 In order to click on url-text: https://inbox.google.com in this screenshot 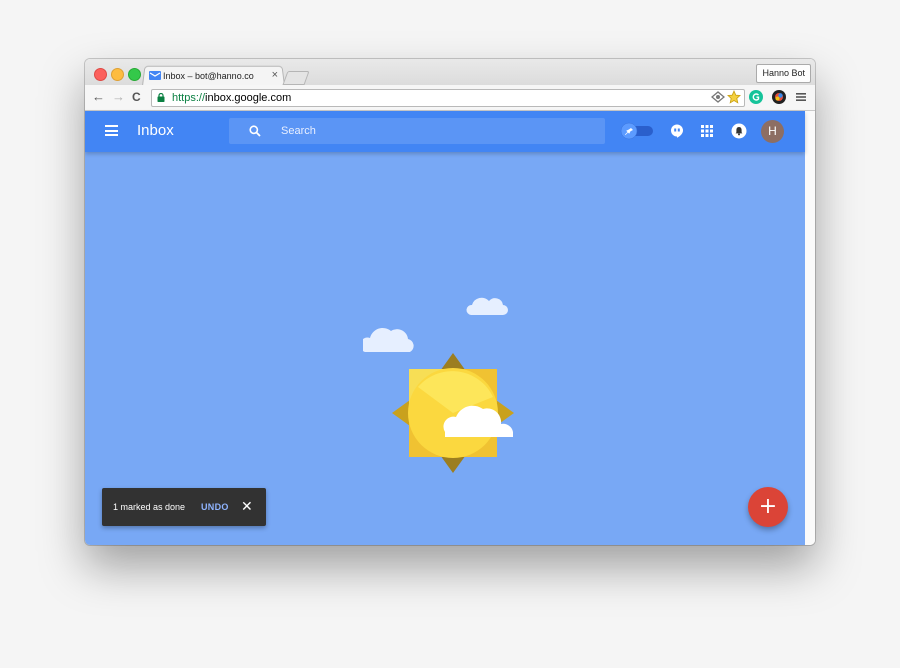, I will do `click(231, 98)`.